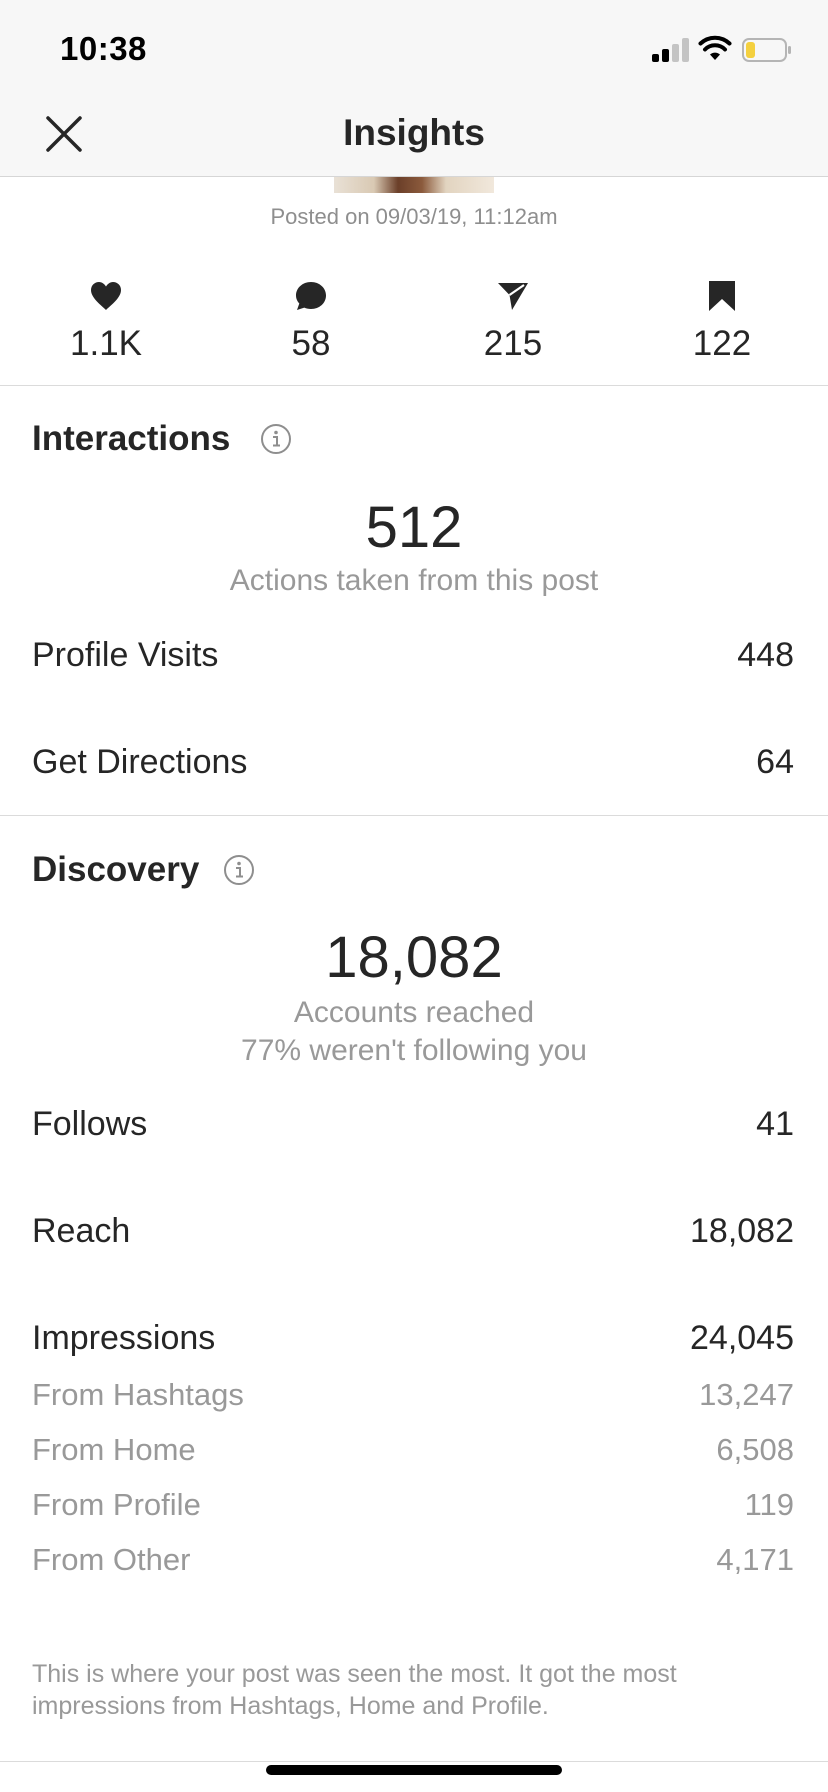 The width and height of the screenshot is (828, 1792). I want to click on get-directions-label: Get Directions, so click(140, 762).